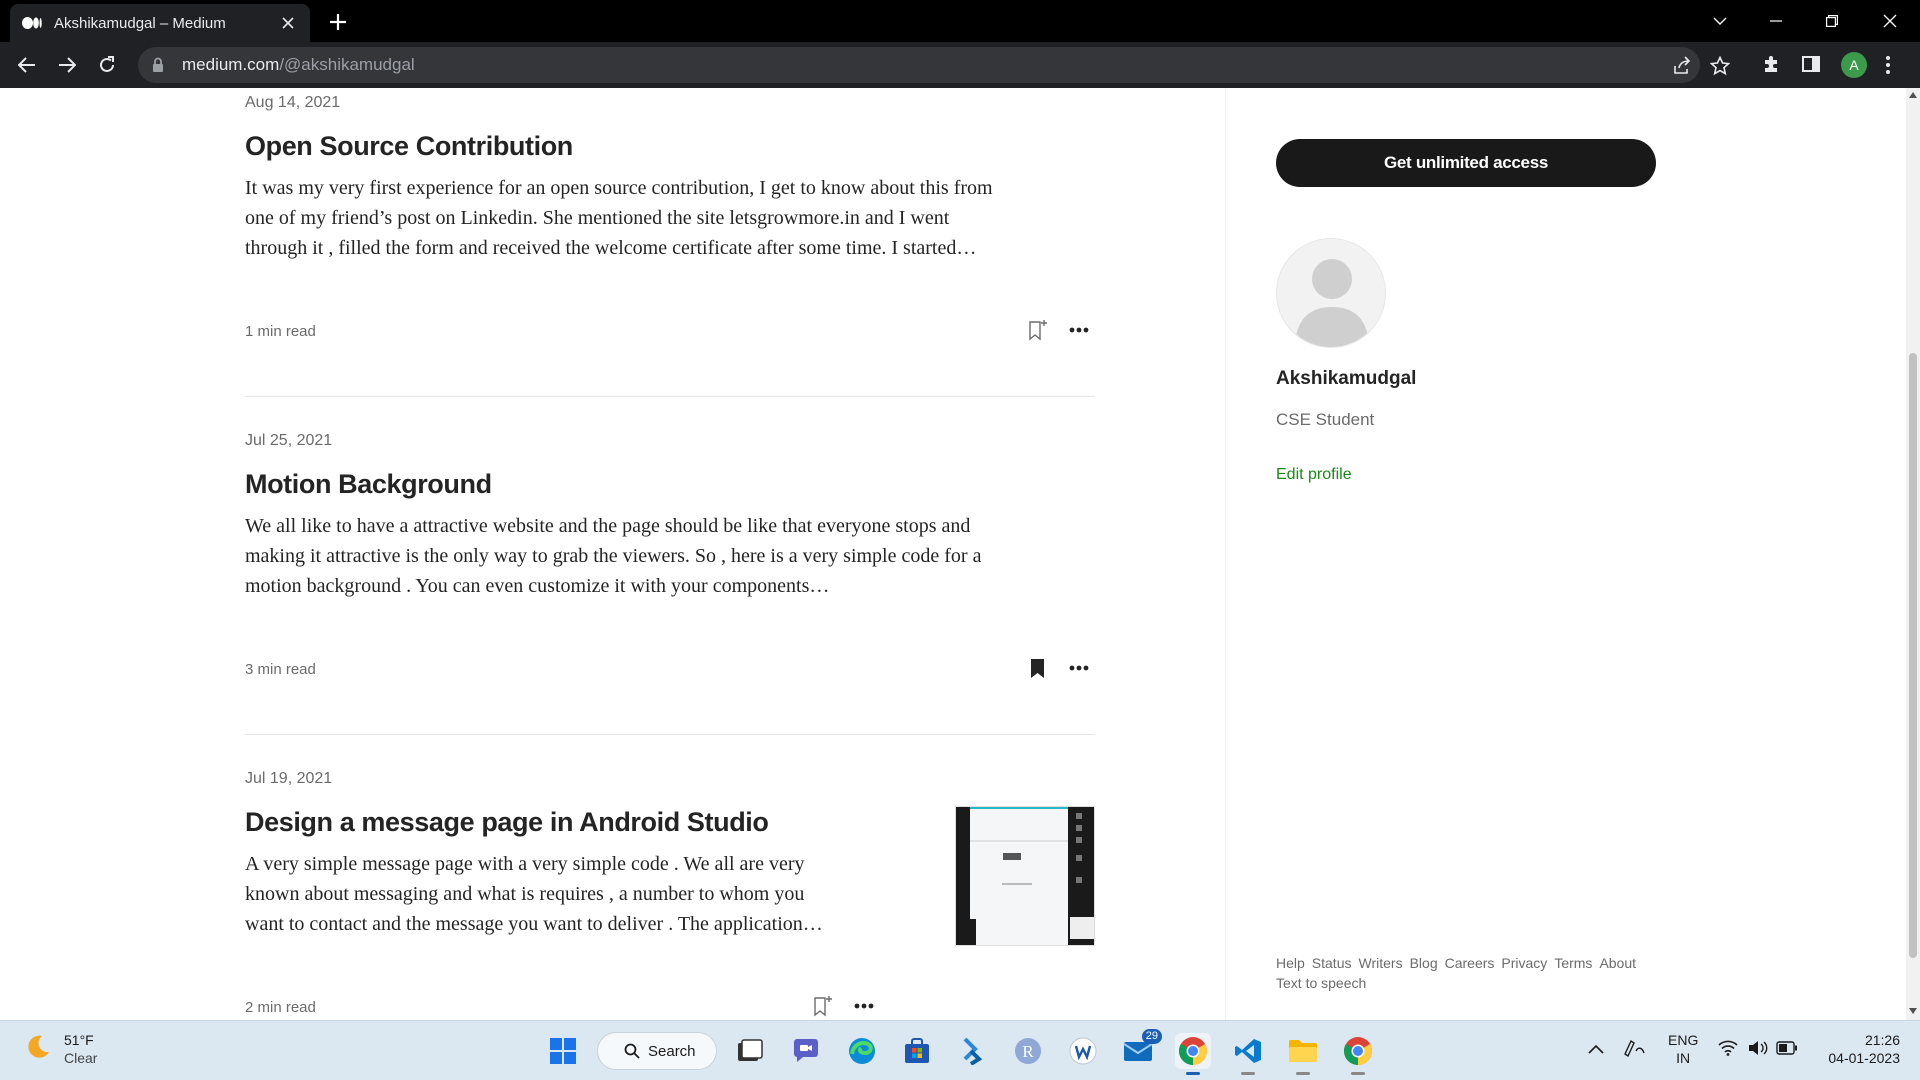 The height and width of the screenshot is (1080, 1920). I want to click on new-tab-button, so click(338, 22).